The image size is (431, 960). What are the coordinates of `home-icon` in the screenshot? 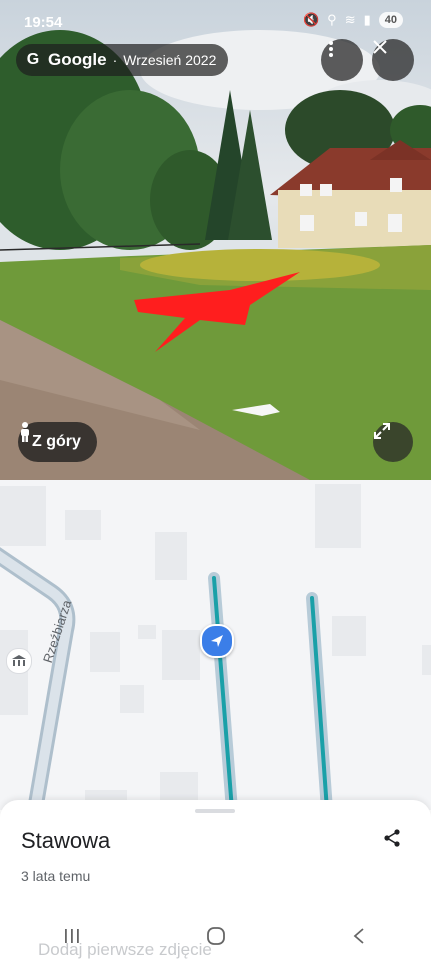 It's located at (215, 936).